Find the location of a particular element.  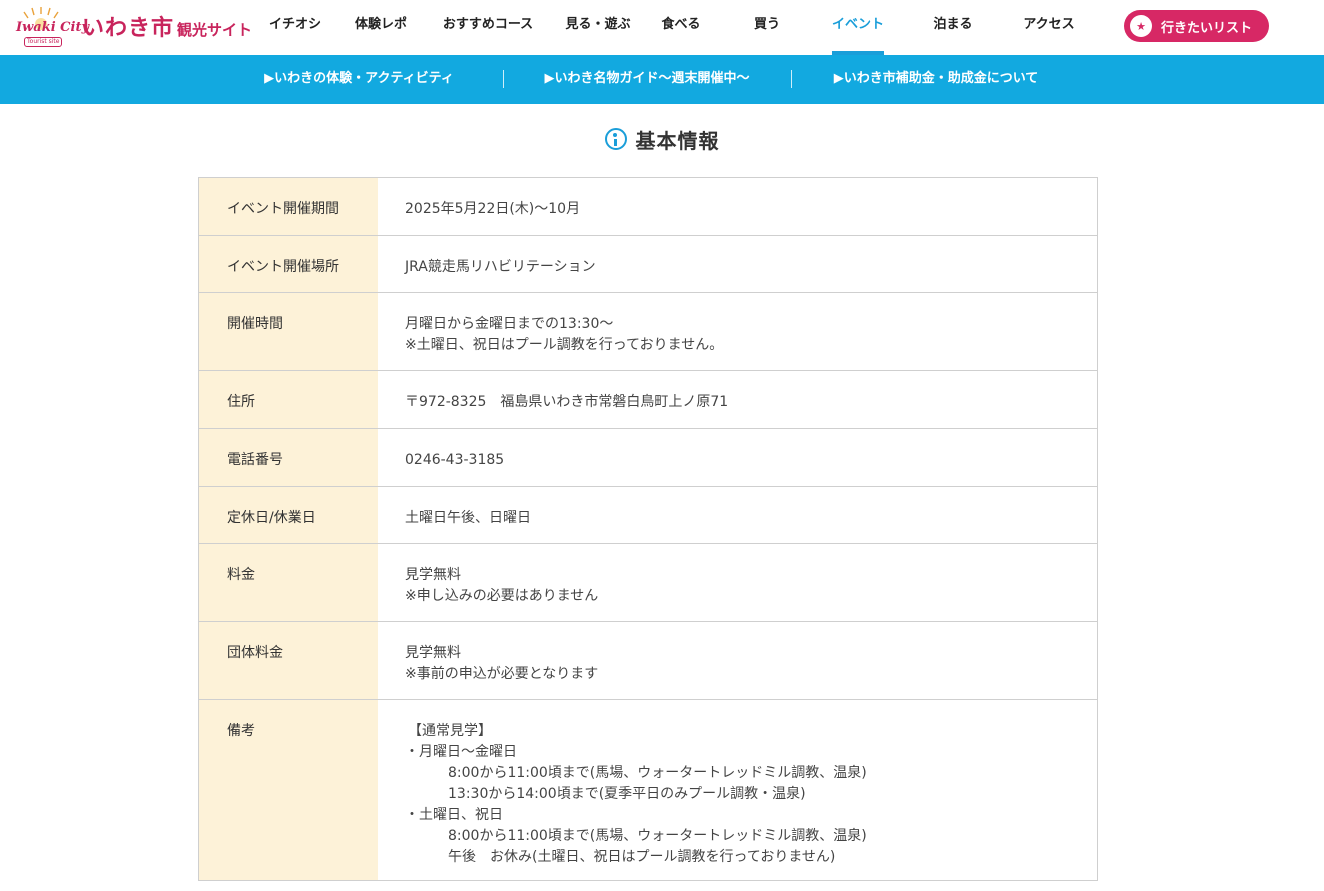

value-line: 月曜日から金曜日までの13:30〜 is located at coordinates (509, 324).